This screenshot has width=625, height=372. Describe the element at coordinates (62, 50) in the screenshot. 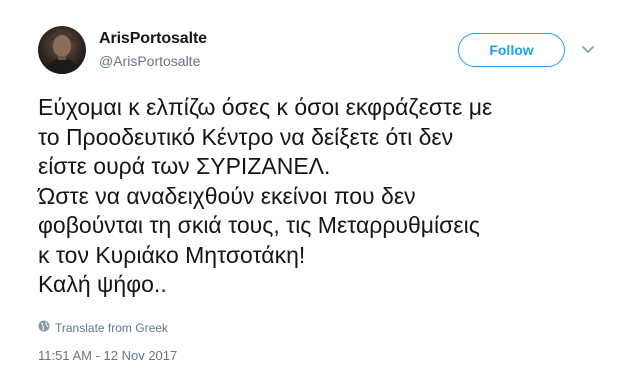

I see `avatar` at that location.